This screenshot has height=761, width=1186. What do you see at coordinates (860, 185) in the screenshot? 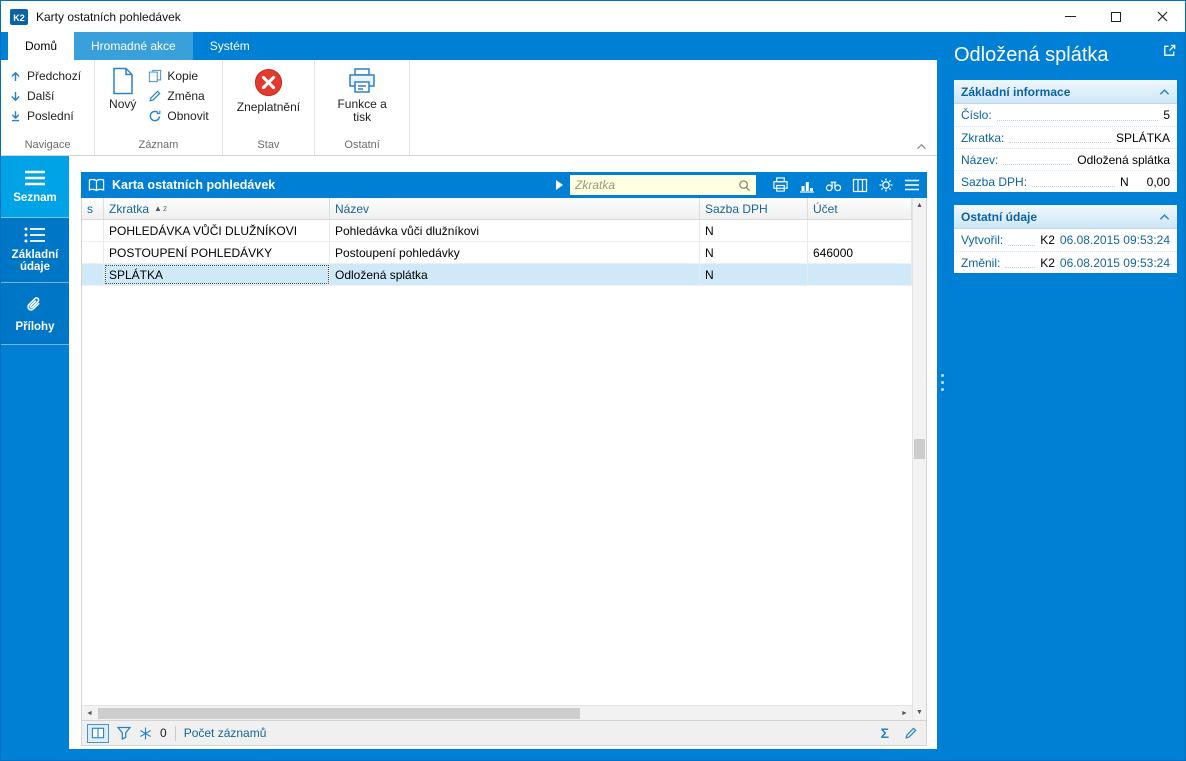
I see `columns-icon` at bounding box center [860, 185].